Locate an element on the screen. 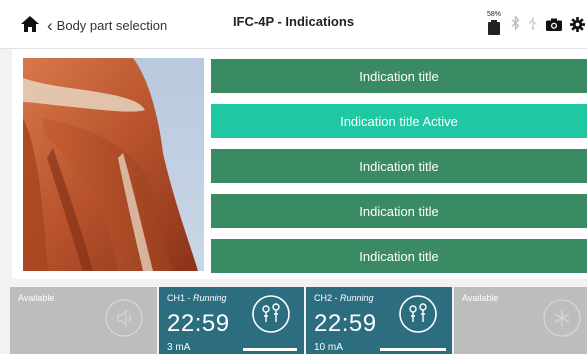 The width and height of the screenshot is (587, 354). asterisk-icon is located at coordinates (562, 320).